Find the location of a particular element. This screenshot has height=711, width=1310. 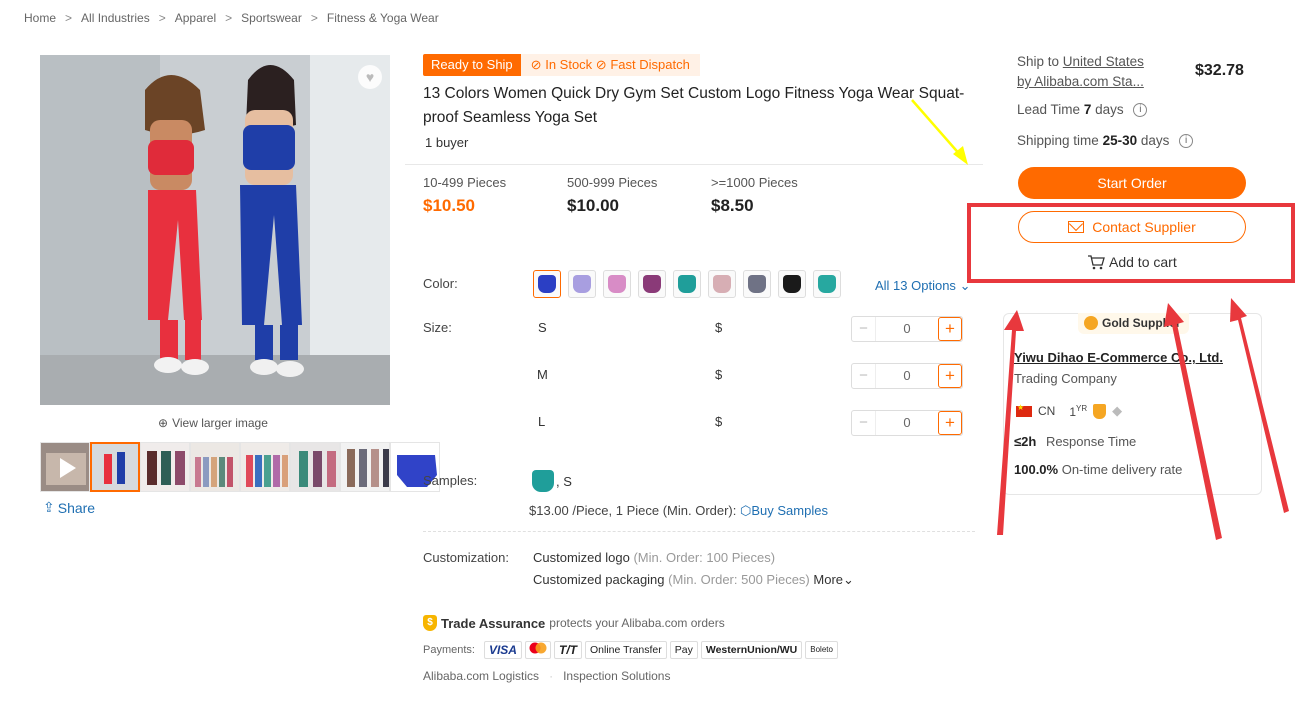

favorite-heart-icon: ♥ is located at coordinates (370, 77).